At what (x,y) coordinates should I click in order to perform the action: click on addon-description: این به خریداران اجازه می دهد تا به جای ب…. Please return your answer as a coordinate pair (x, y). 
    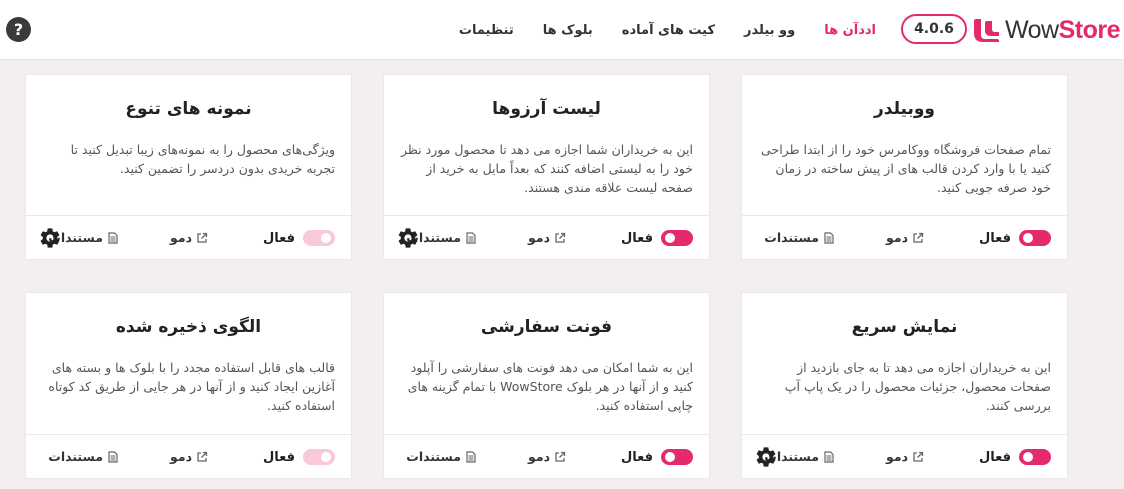
    Looking at the image, I should click on (917, 386).